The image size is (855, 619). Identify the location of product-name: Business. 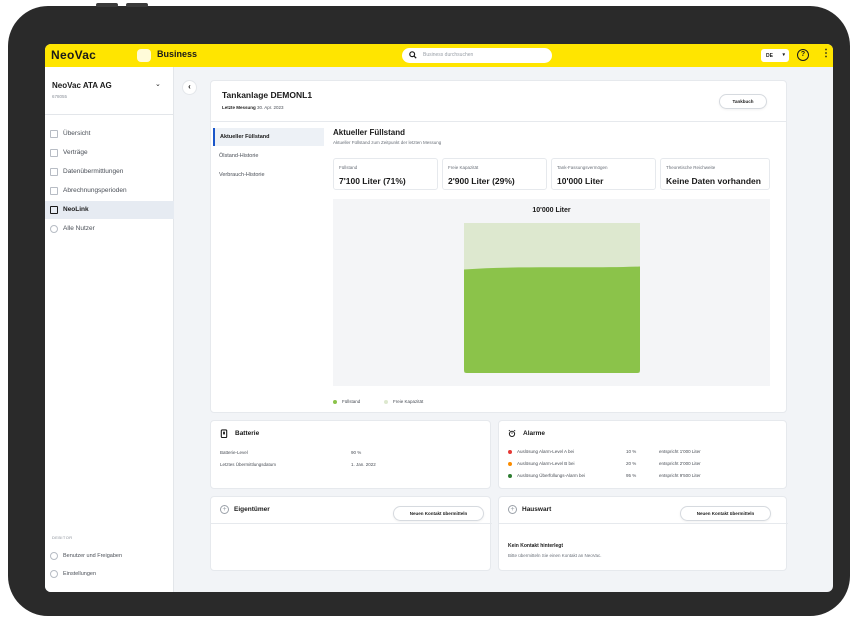
(177, 54).